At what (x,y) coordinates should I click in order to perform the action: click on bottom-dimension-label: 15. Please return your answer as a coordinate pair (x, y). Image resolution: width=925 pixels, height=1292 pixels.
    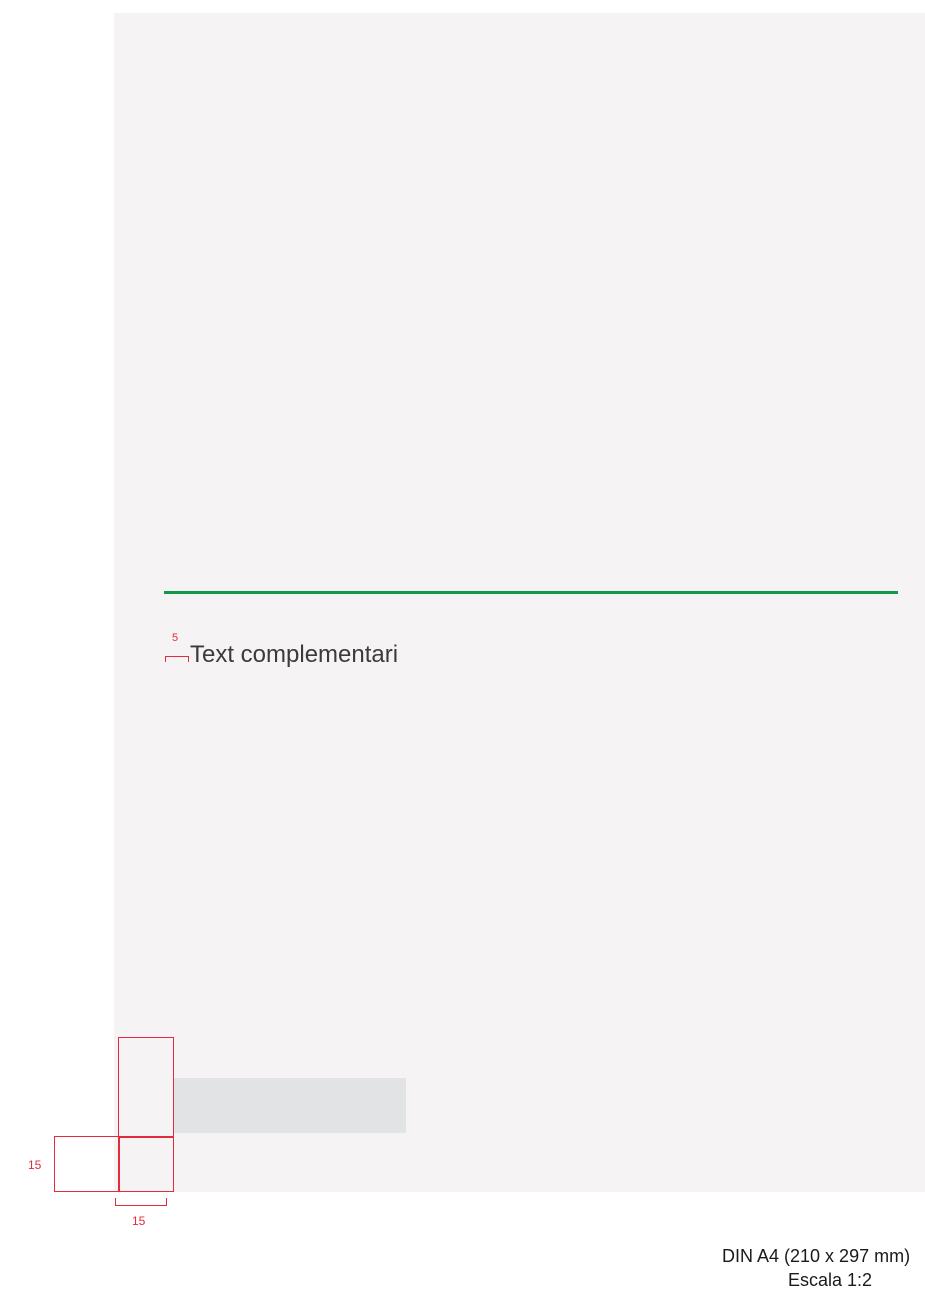
    Looking at the image, I should click on (139, 1221).